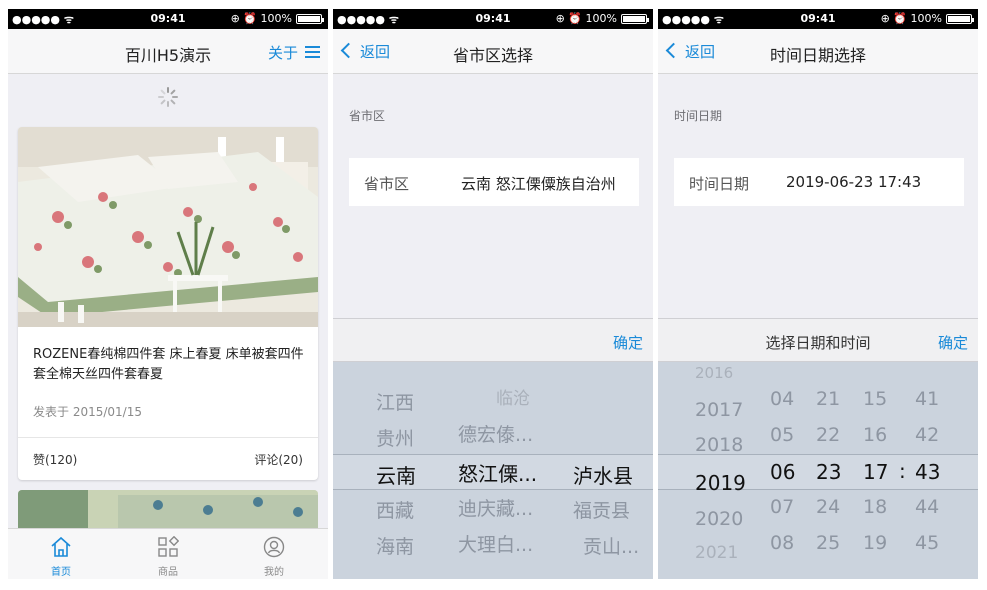 This screenshot has height=590, width=987. What do you see at coordinates (168, 364) in the screenshot?
I see `product-title: ROZENE春纯棉四件套 床上春夏 床单被套四件套全棉天丝四件套春夏` at bounding box center [168, 364].